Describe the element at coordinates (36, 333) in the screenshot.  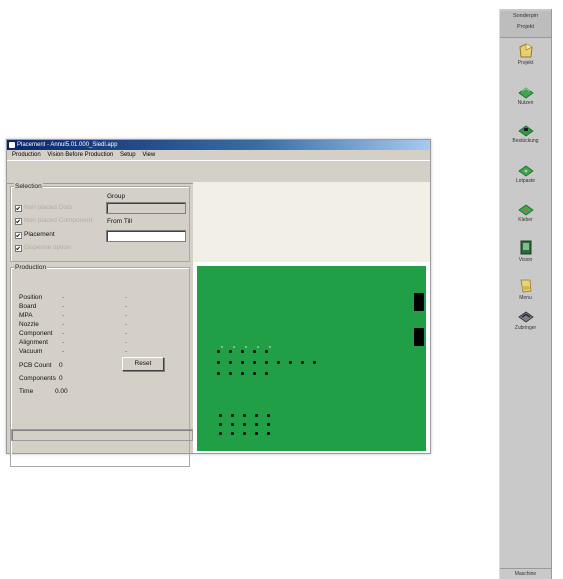
I see `row-component-label: Component` at that location.